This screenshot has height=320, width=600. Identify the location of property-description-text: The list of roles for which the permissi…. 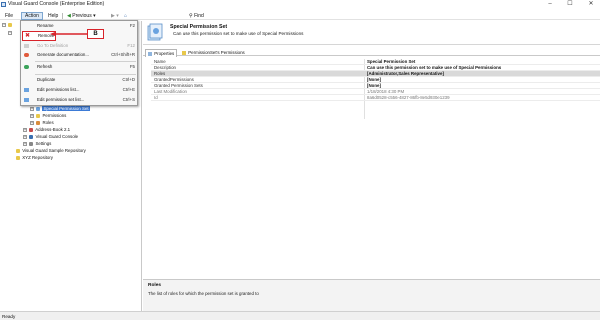
(203, 293).